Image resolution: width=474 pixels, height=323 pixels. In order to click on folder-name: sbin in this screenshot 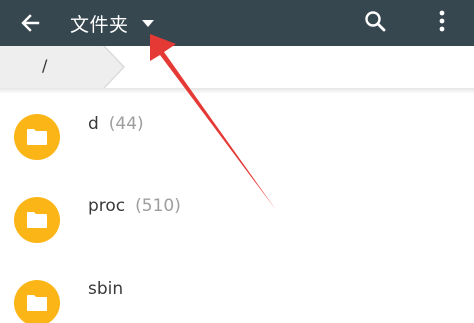, I will do `click(106, 289)`.